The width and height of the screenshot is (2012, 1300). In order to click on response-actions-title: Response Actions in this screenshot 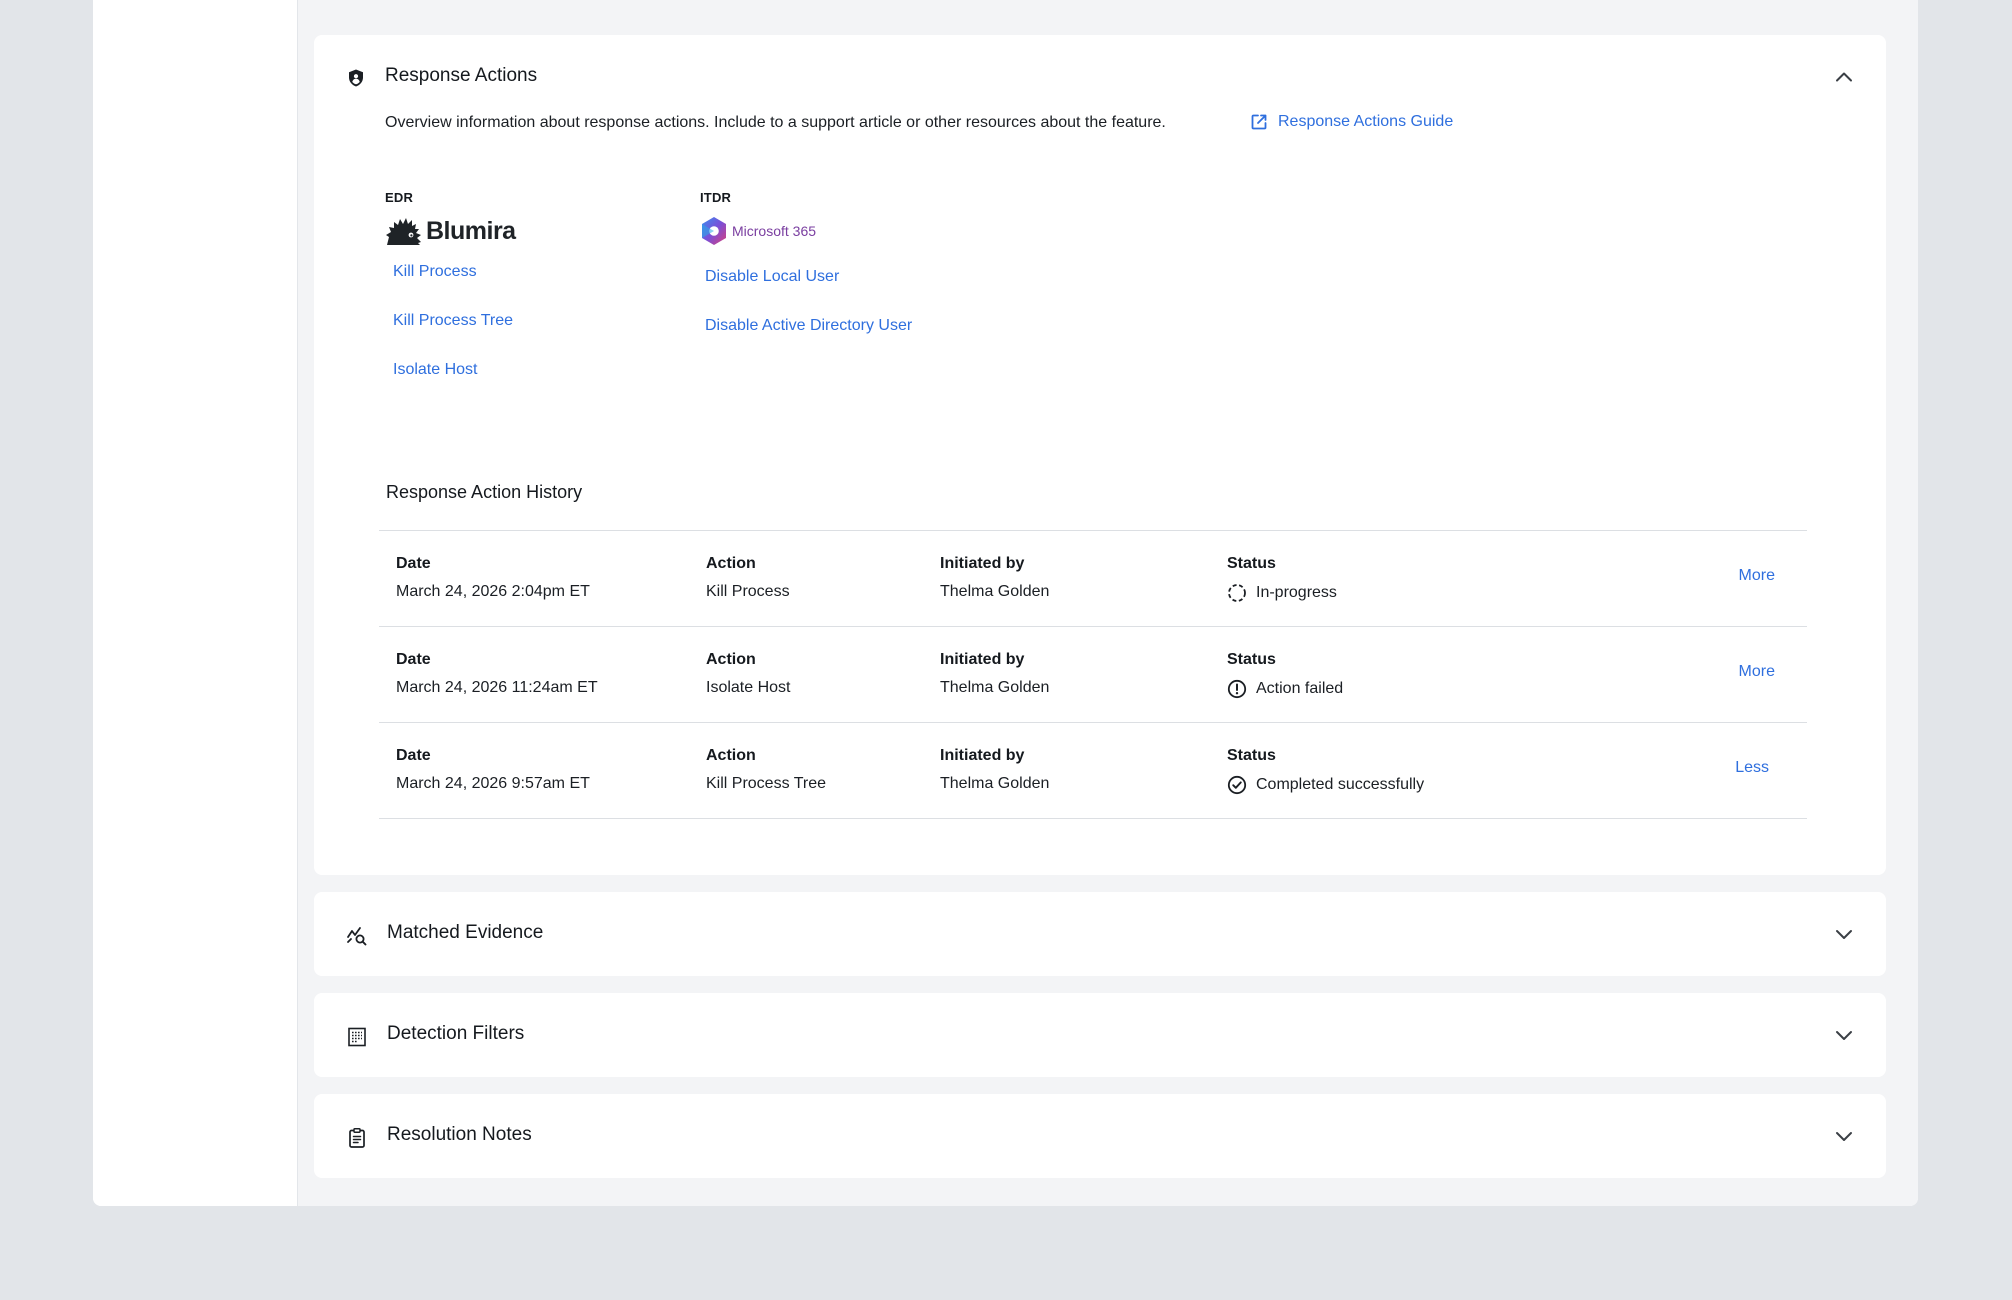, I will do `click(461, 75)`.